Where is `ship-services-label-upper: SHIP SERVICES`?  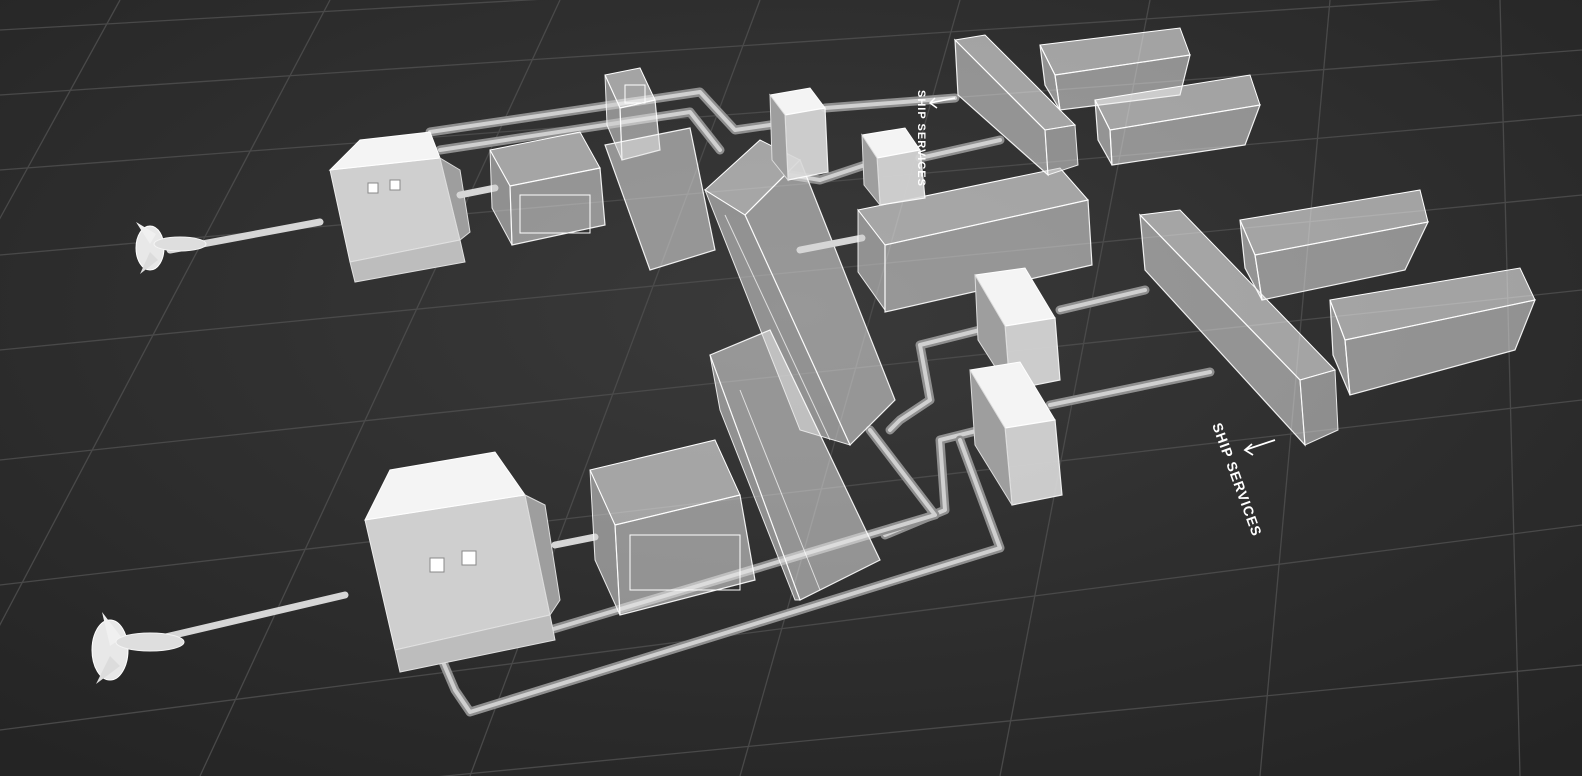
ship-services-label-upper: SHIP SERVICES is located at coordinates (921, 138).